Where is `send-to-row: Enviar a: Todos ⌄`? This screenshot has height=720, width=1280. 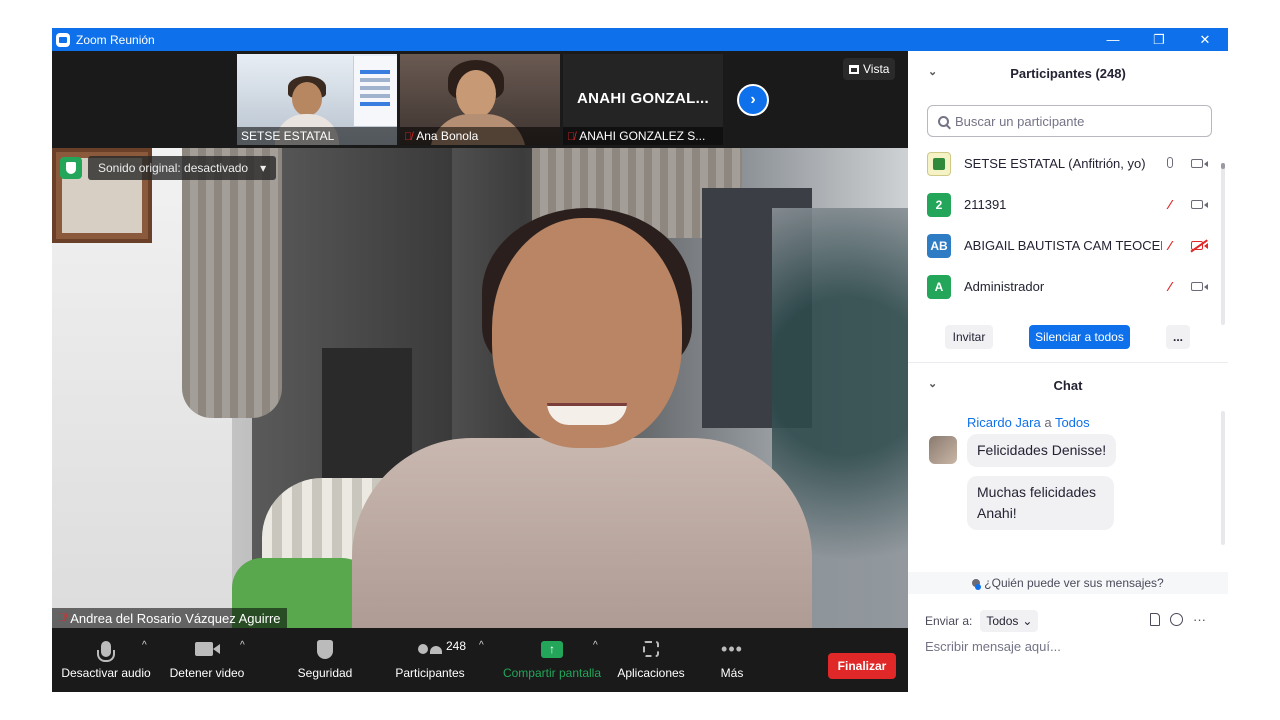 send-to-row: Enviar a: Todos ⌄ is located at coordinates (982, 621).